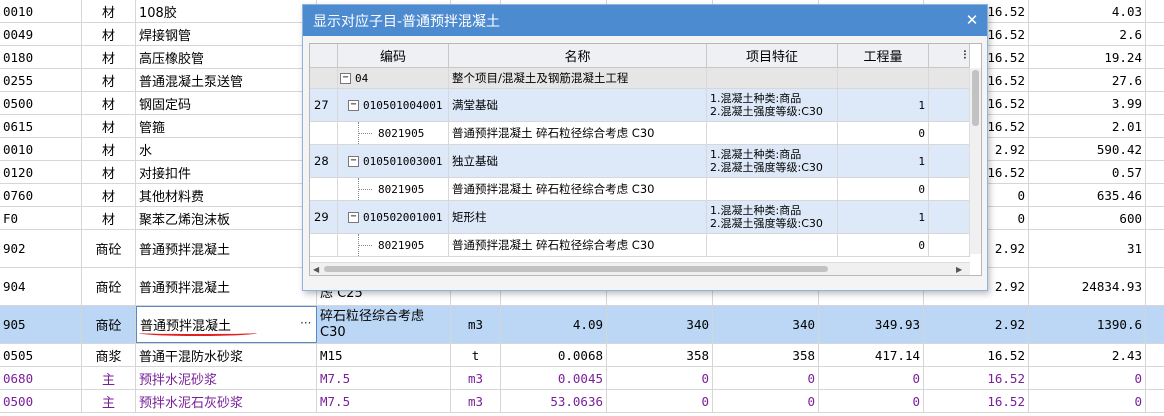 This screenshot has height=416, width=1164. What do you see at coordinates (554, 378) in the screenshot?
I see `quantity-cell: 0.0045` at bounding box center [554, 378].